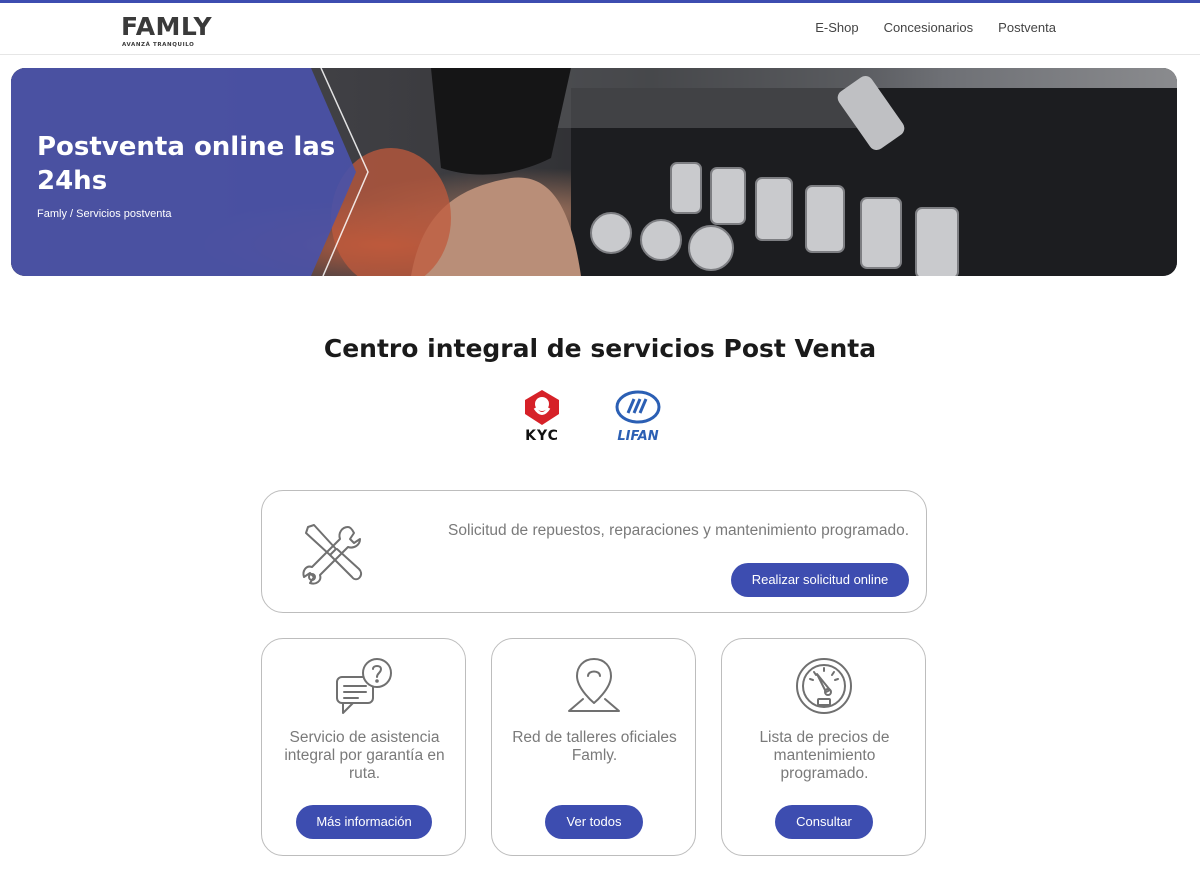  Describe the element at coordinates (824, 686) in the screenshot. I see `gauge-icon` at that location.